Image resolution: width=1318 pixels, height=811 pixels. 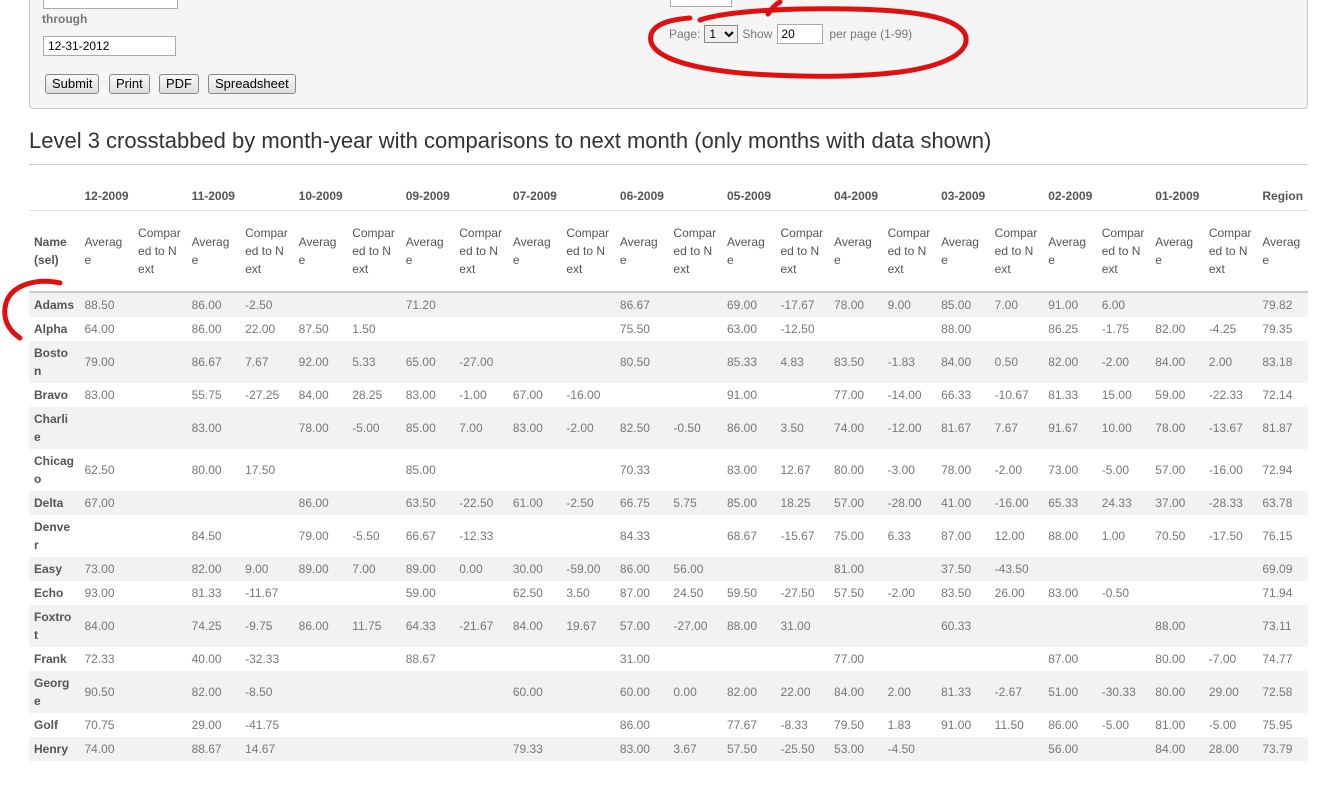 I want to click on region-average-cell: 81.87, so click(x=1277, y=428).